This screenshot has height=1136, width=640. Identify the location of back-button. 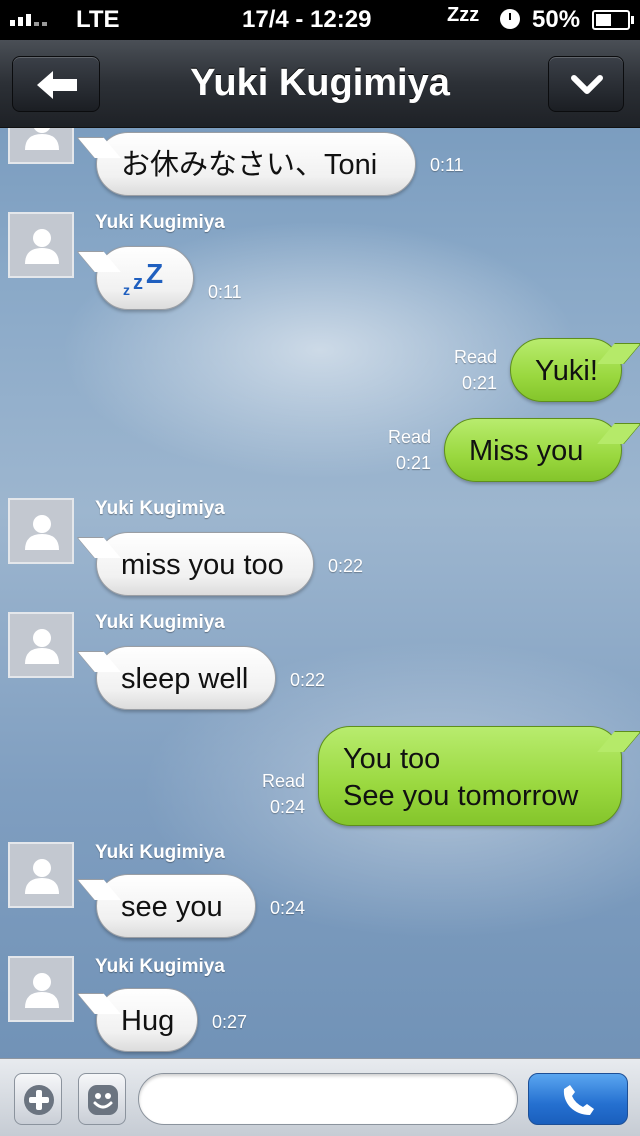
(56, 84).